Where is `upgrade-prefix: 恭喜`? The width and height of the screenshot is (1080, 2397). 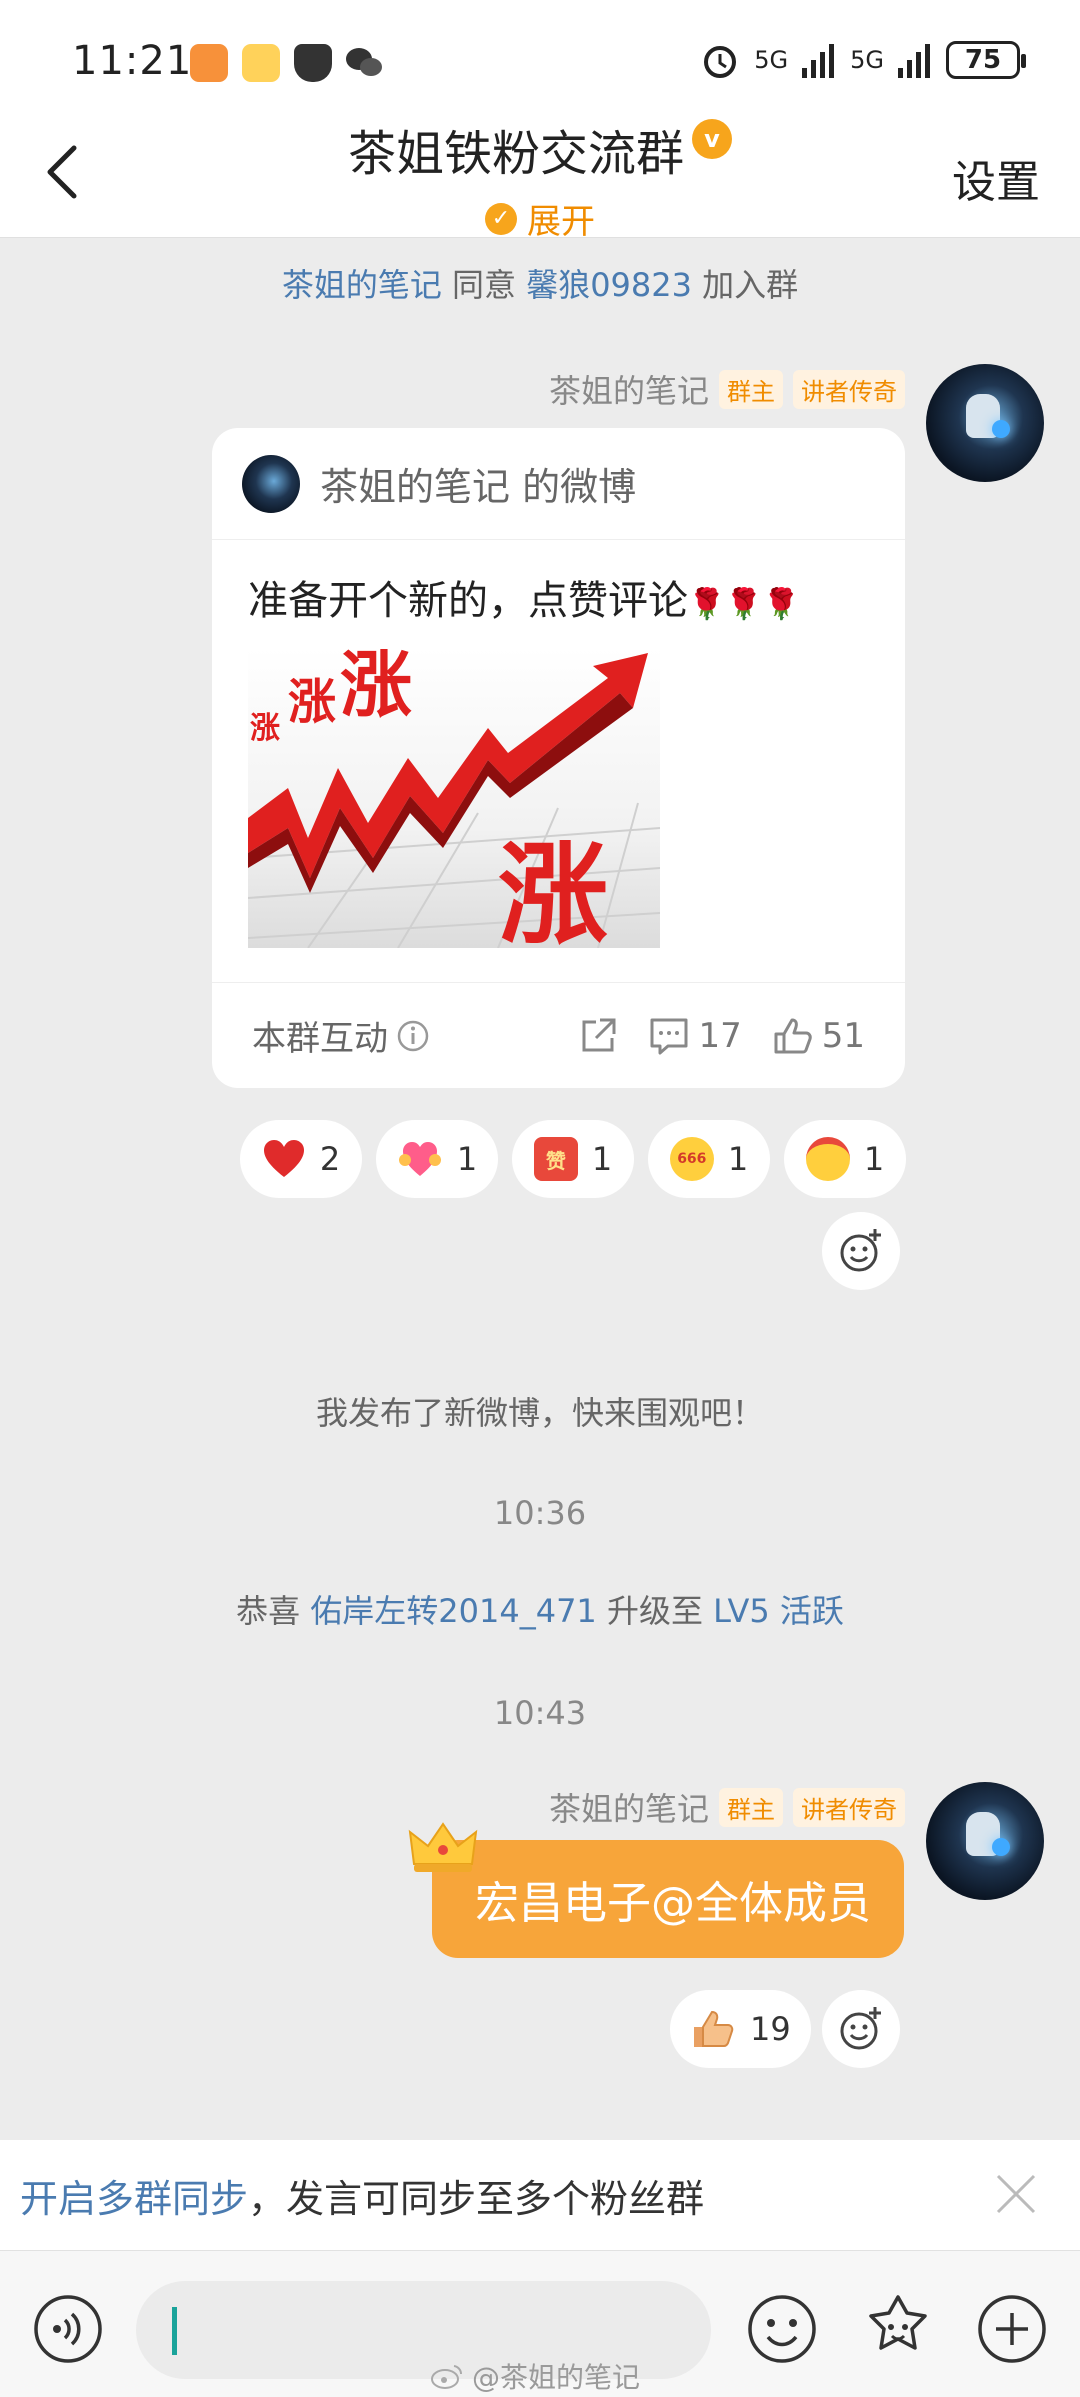 upgrade-prefix: 恭喜 is located at coordinates (268, 1611).